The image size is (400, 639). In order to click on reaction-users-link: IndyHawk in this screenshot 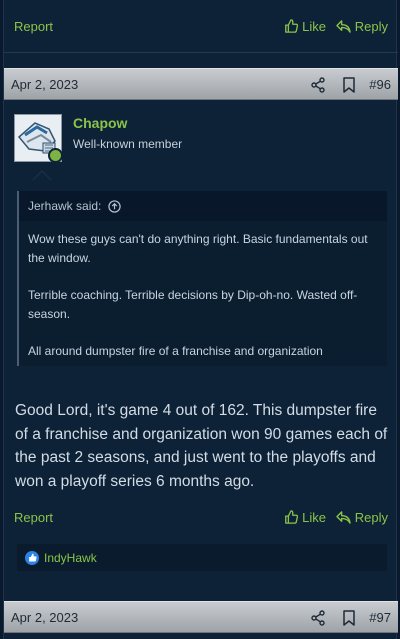, I will do `click(70, 558)`.